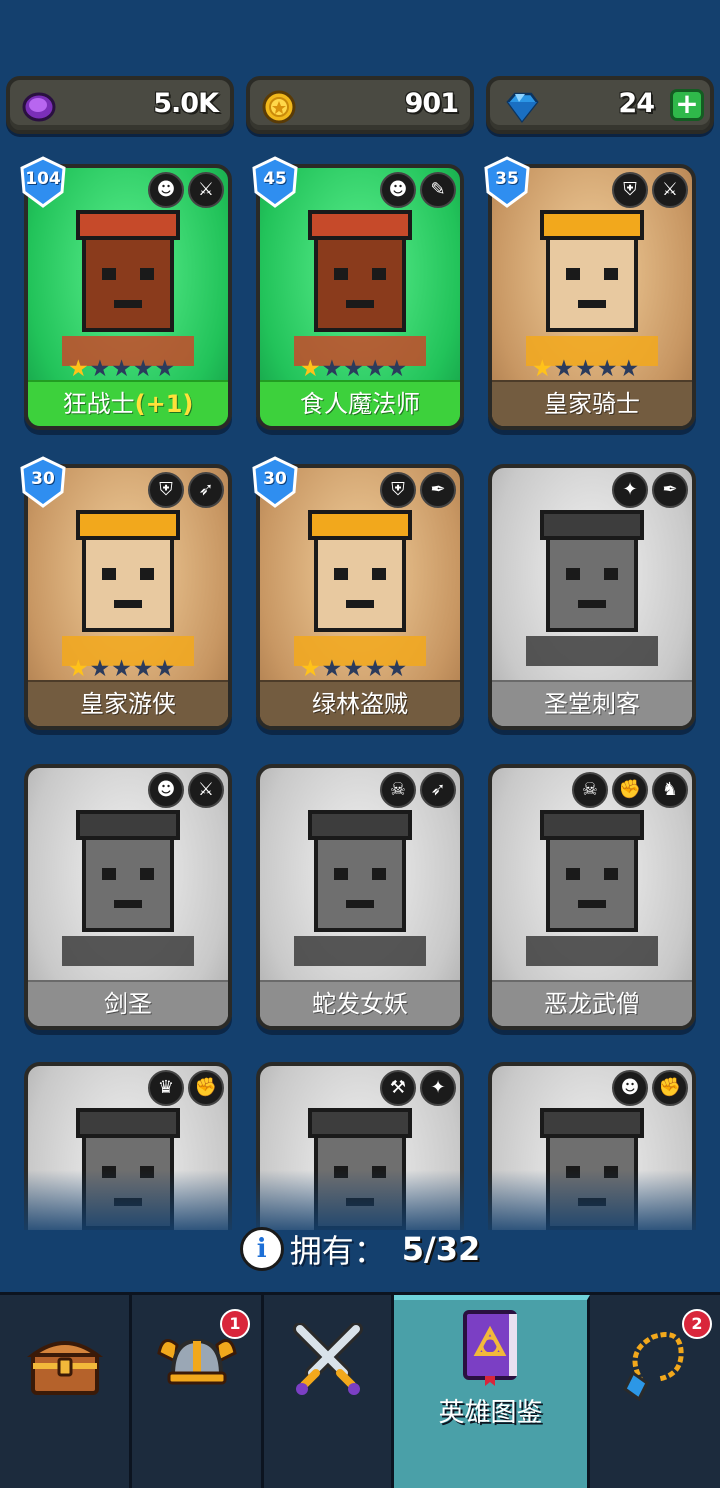  What do you see at coordinates (98, 404) in the screenshot?
I see `hero-name: 狂战士` at bounding box center [98, 404].